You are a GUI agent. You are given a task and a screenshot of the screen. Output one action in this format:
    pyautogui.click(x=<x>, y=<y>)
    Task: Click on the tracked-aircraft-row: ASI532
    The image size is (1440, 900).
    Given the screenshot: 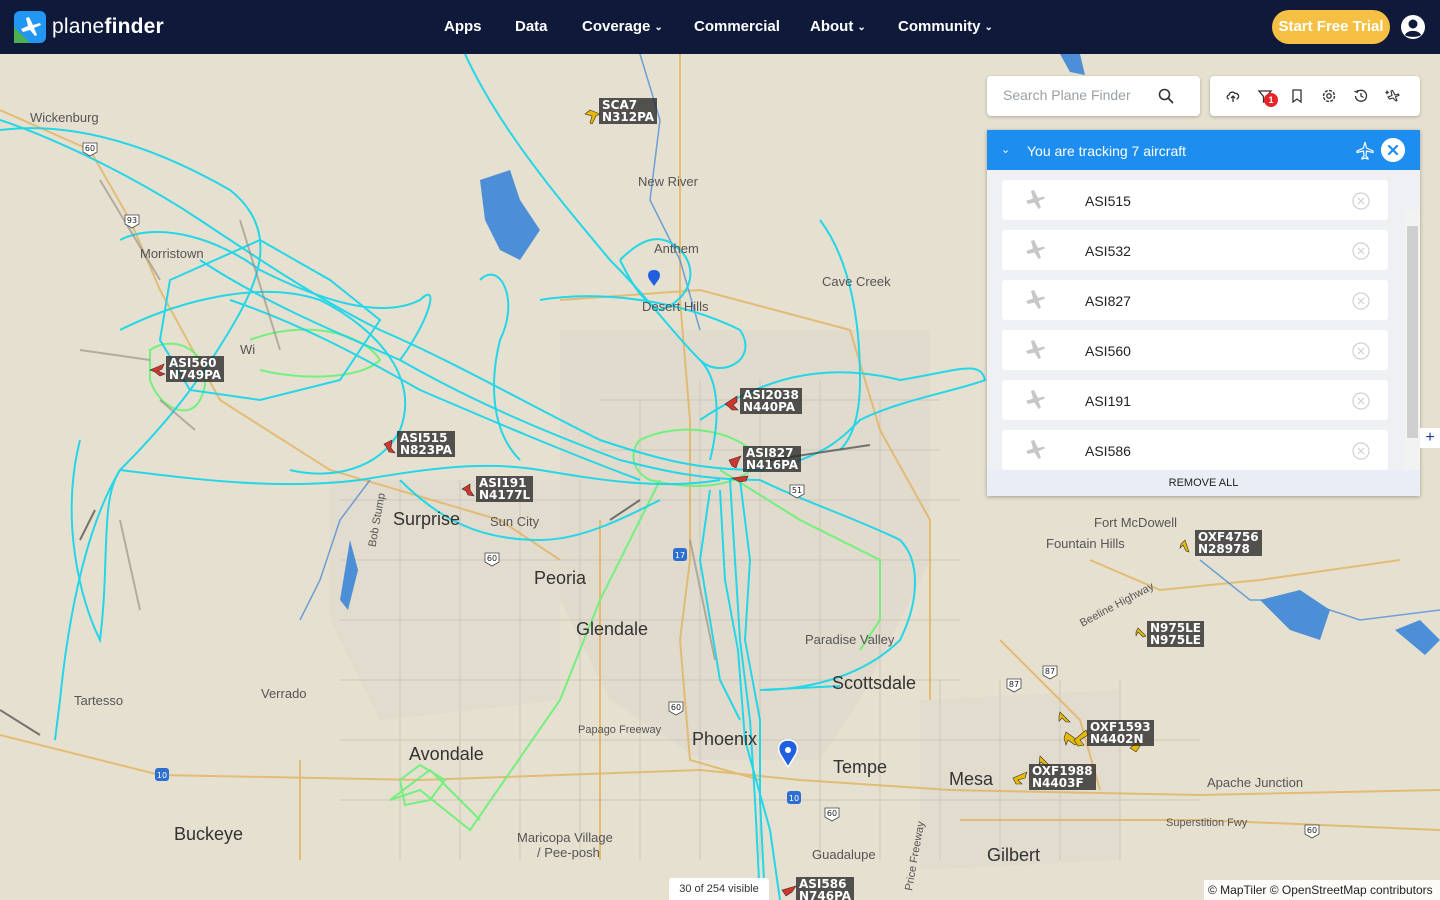 What is the action you would take?
    pyautogui.click(x=1195, y=250)
    